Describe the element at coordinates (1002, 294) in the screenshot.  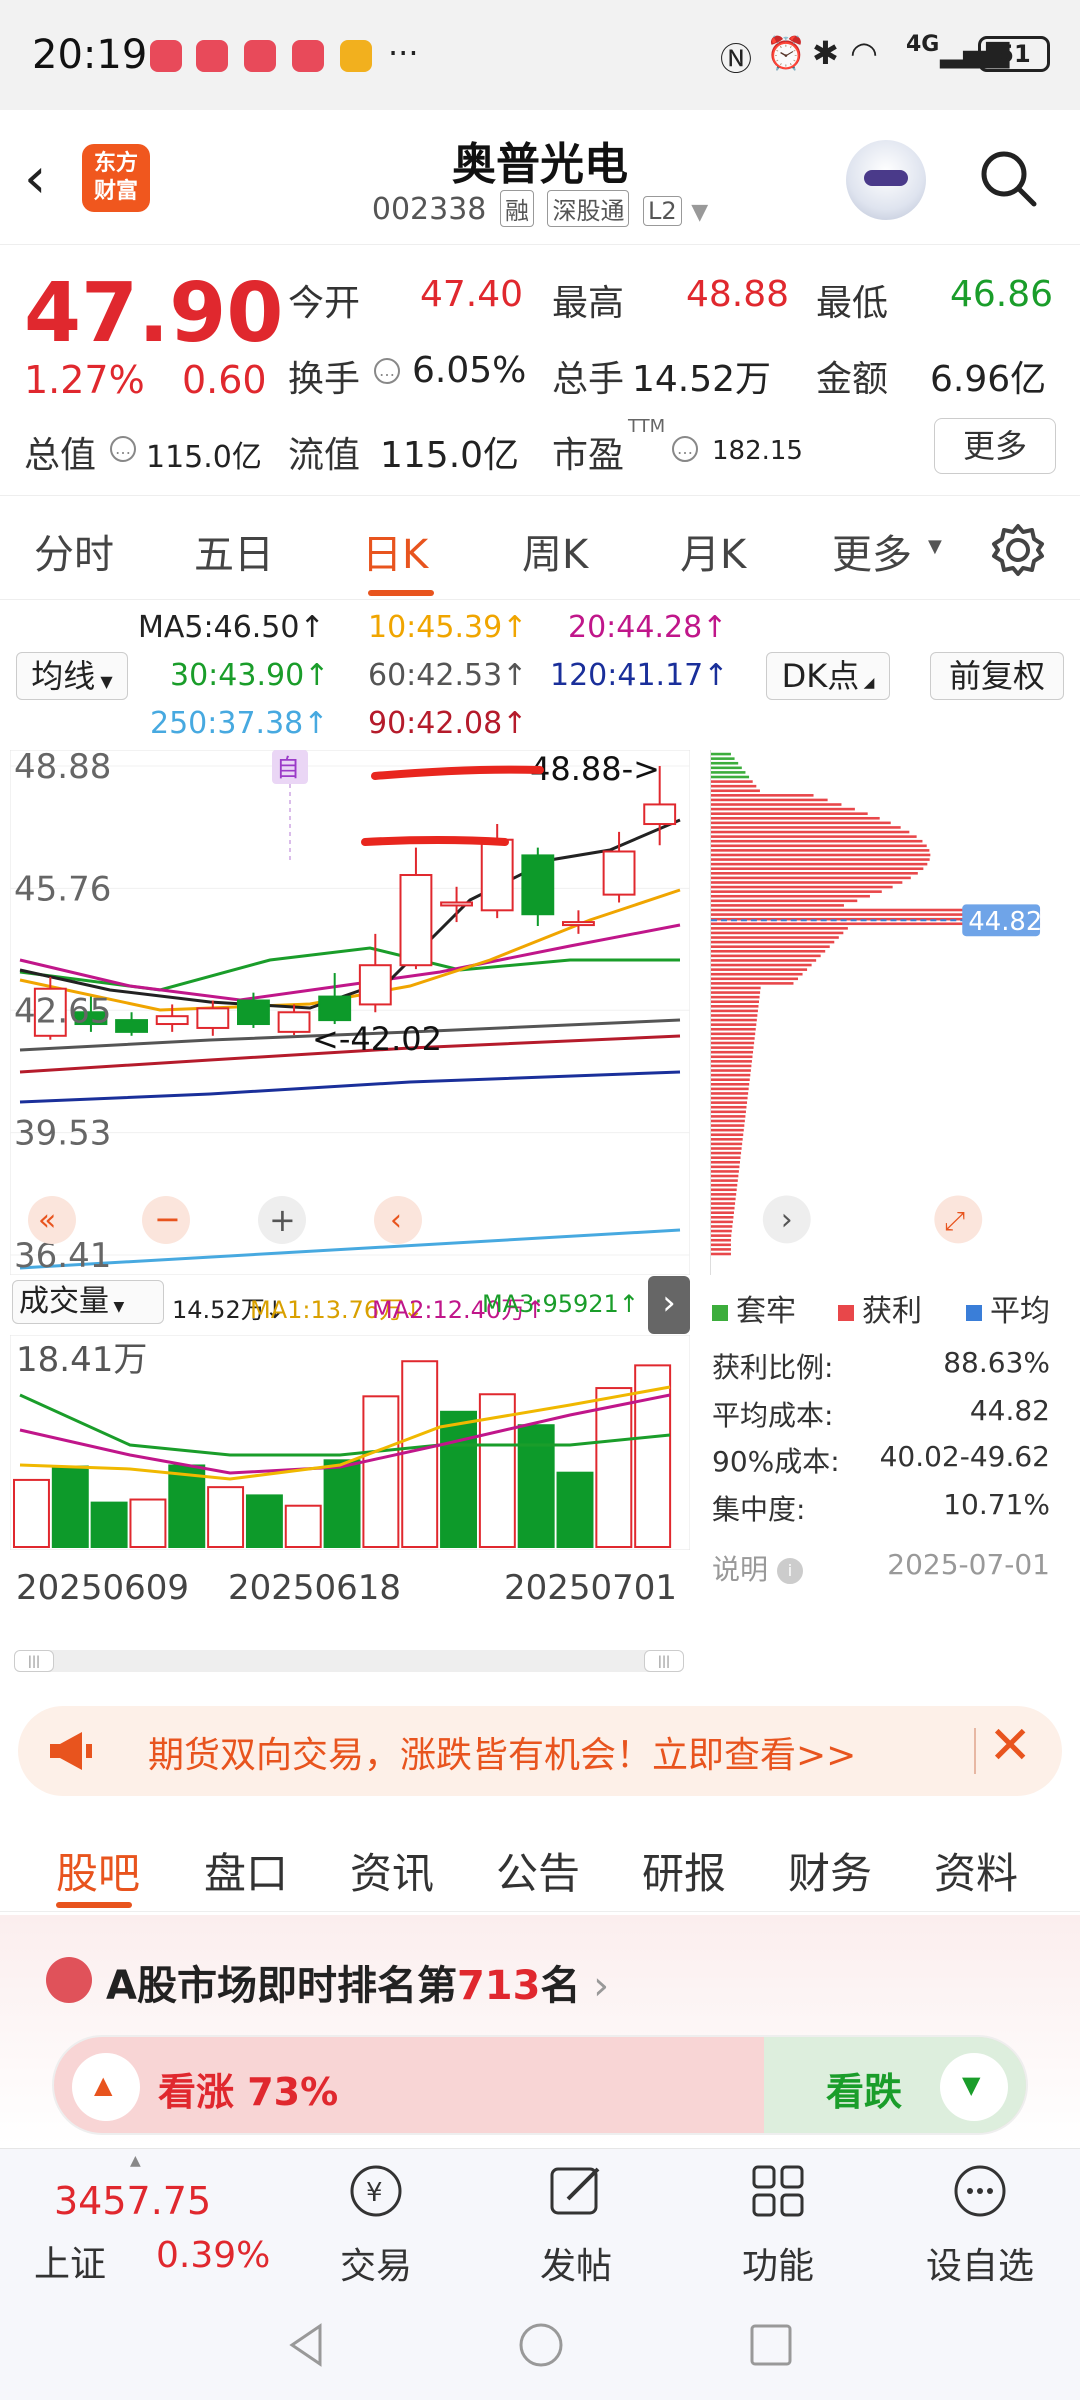
I see `low-value: 46.86` at that location.